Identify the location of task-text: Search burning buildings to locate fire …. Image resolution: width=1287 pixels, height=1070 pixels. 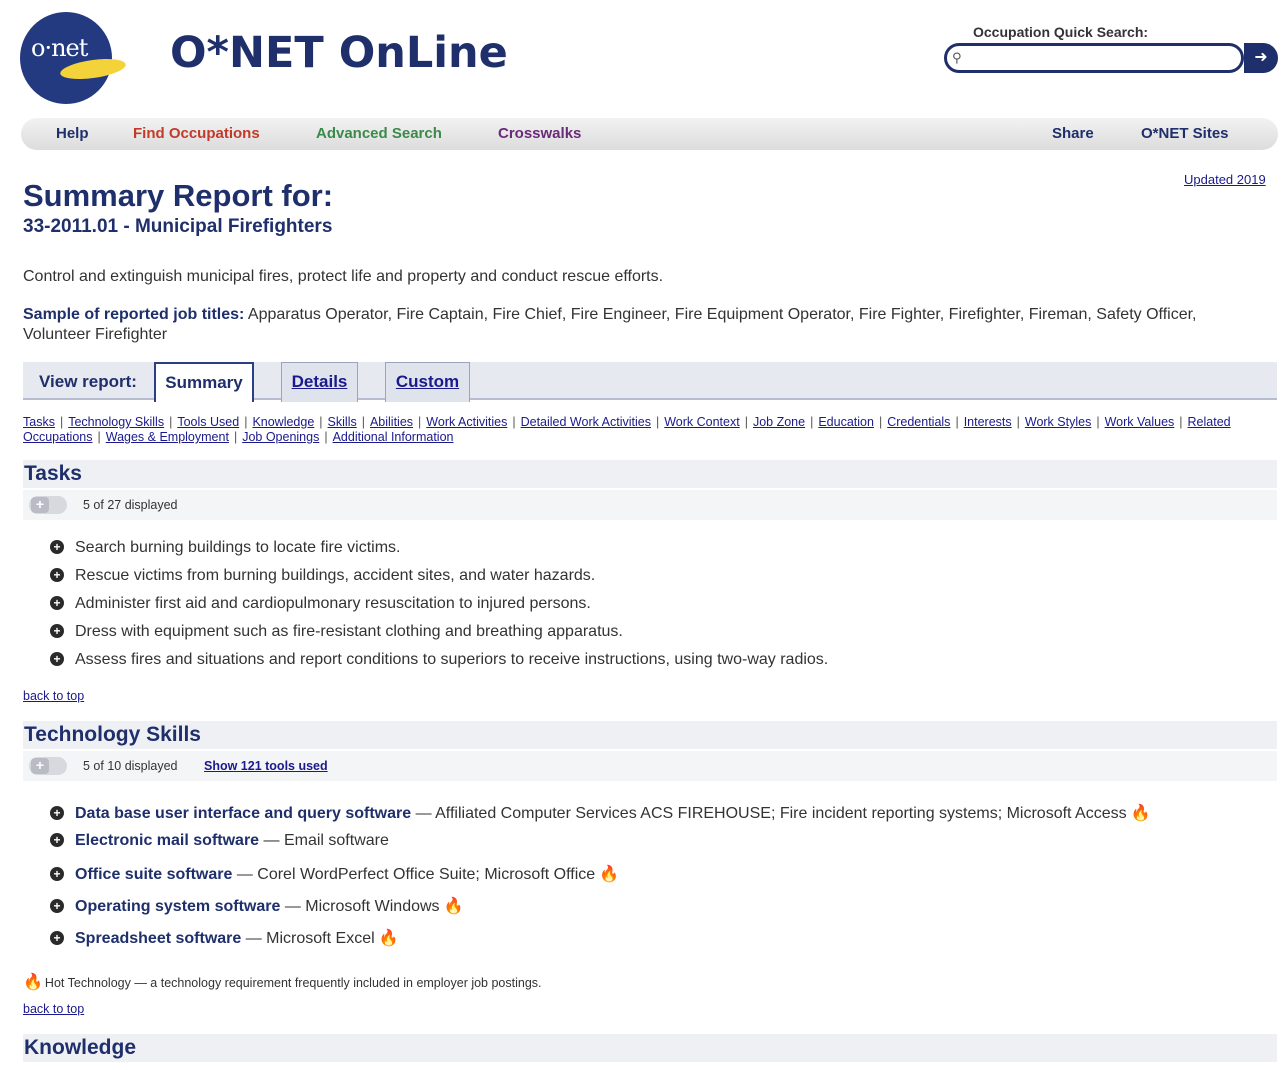
(238, 547).